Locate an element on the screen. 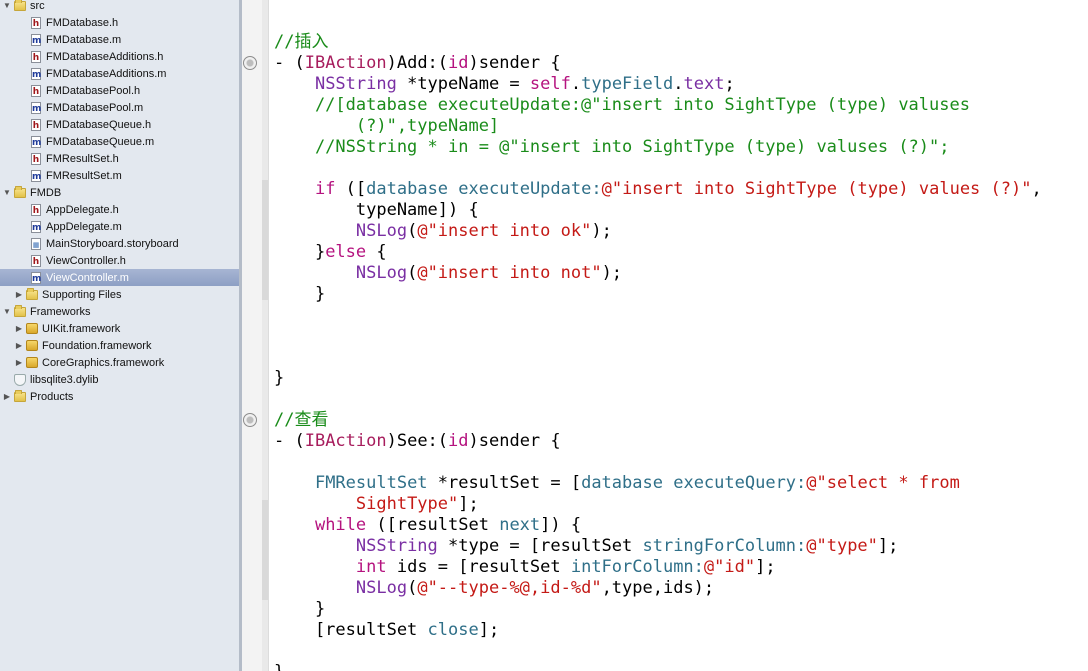  code-token: NSString is located at coordinates (355, 84).